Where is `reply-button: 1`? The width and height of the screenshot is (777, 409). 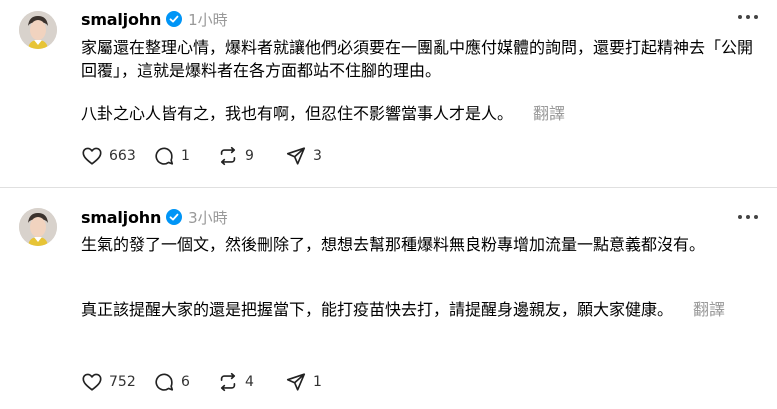
reply-button: 1 is located at coordinates (185, 156).